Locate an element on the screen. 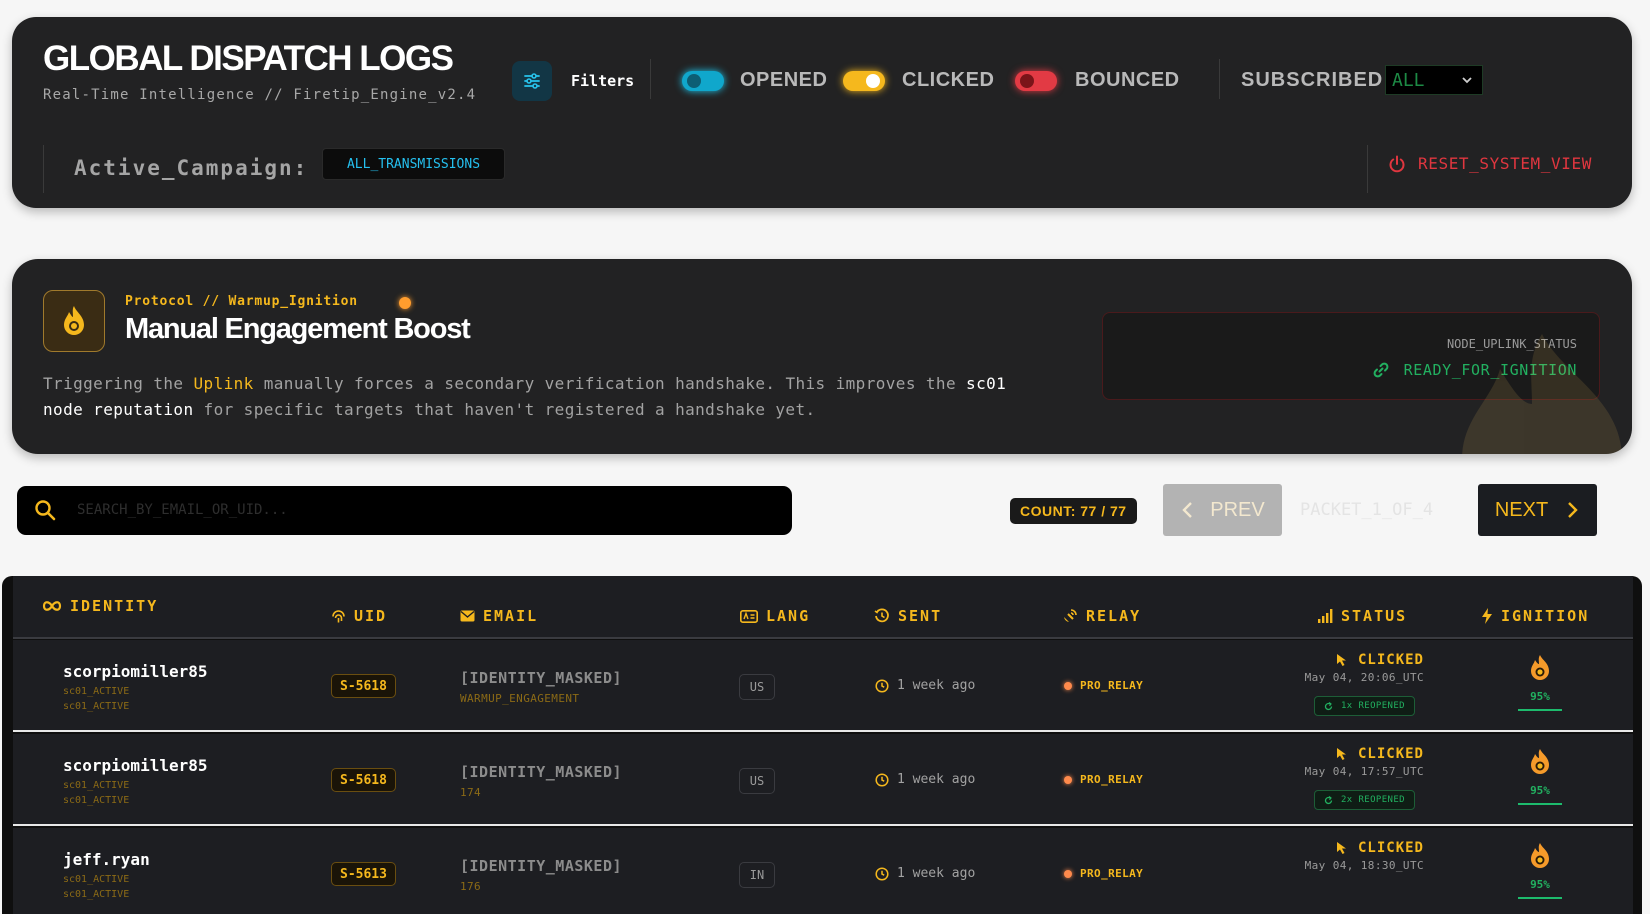  protocol-title: Manual Engagement Boost is located at coordinates (298, 329).